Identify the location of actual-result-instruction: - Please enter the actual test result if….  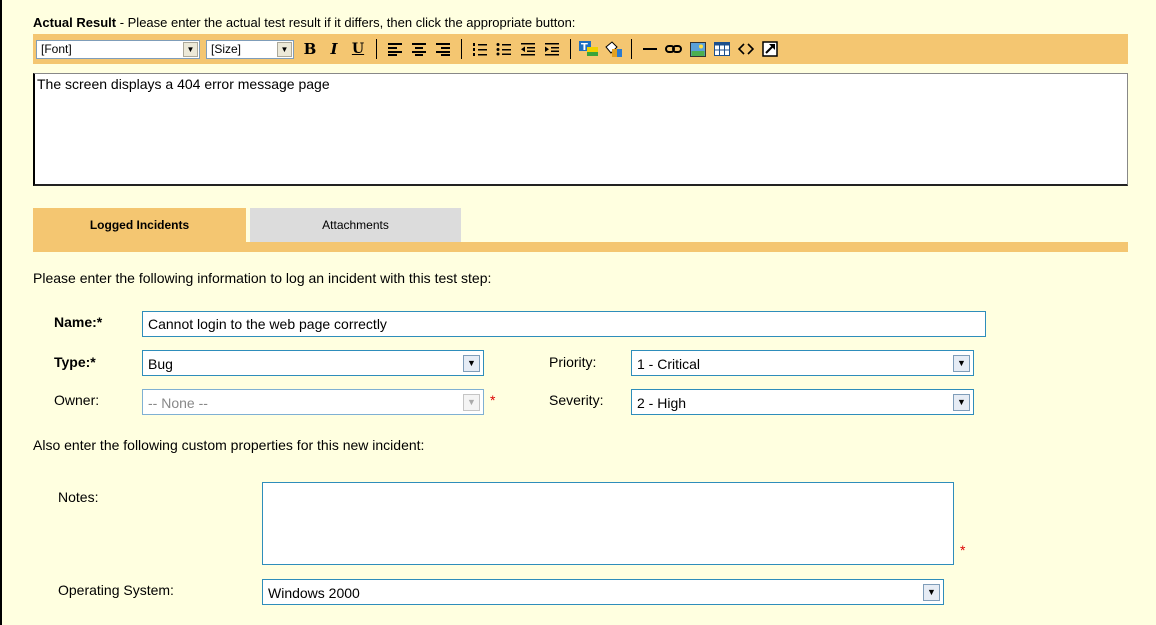
(346, 22).